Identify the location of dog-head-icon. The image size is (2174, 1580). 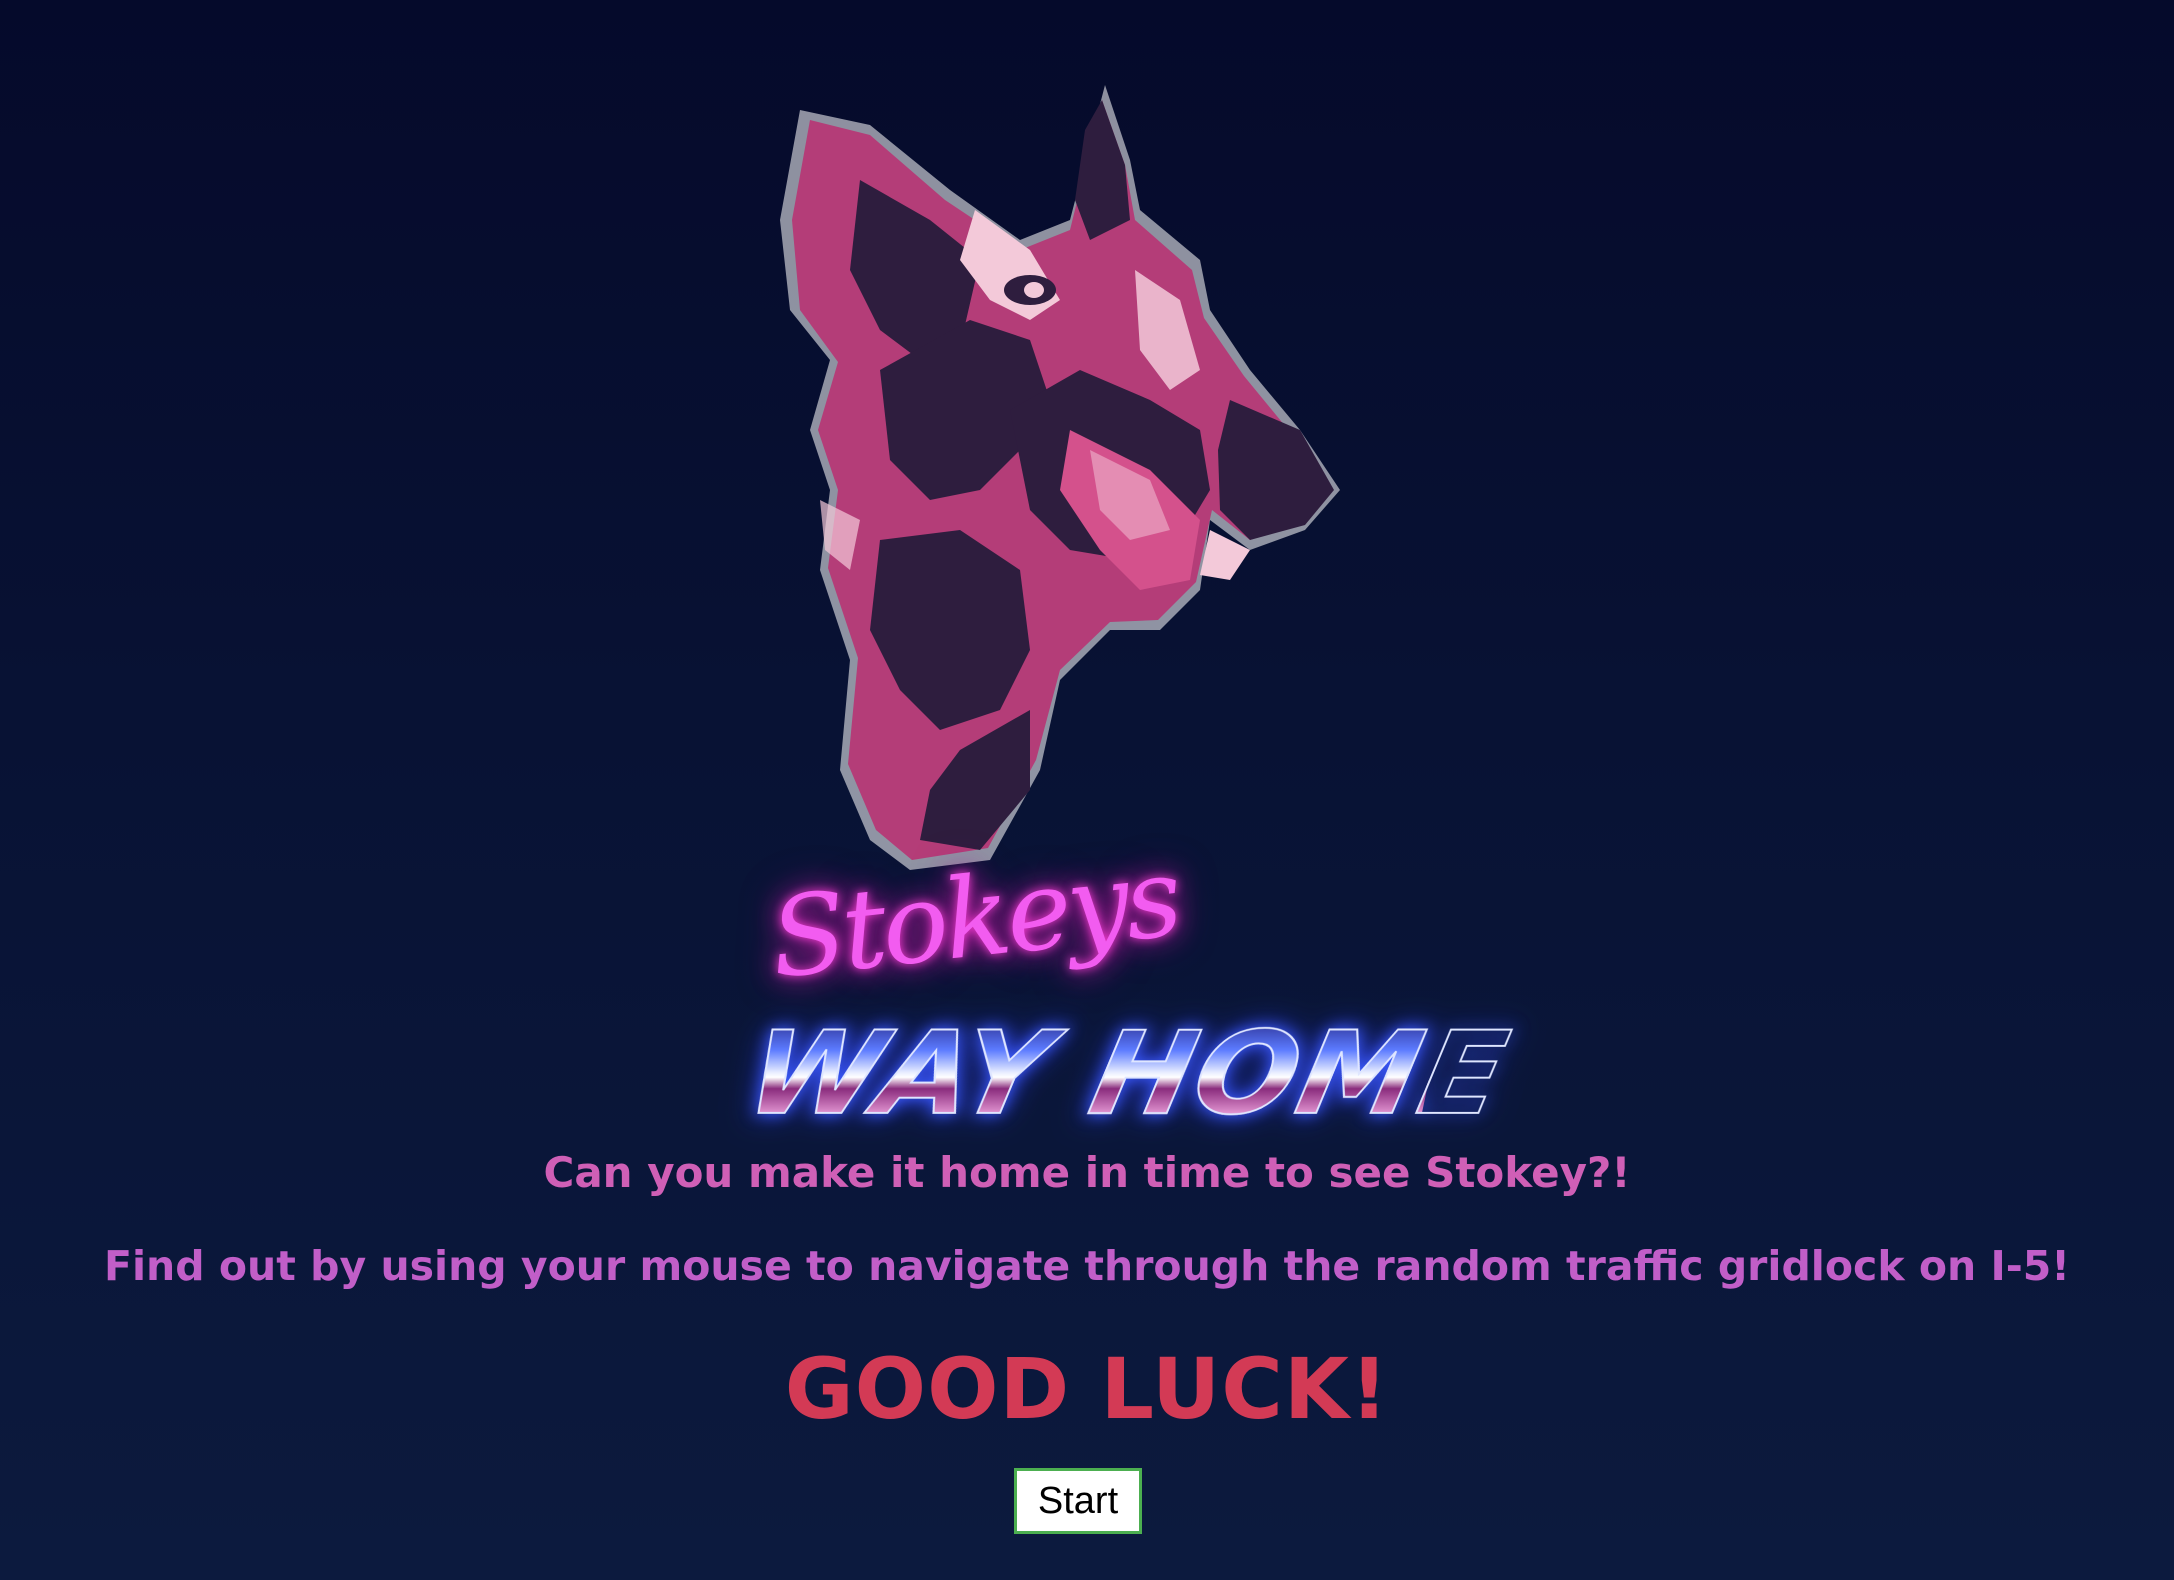
(1060, 477).